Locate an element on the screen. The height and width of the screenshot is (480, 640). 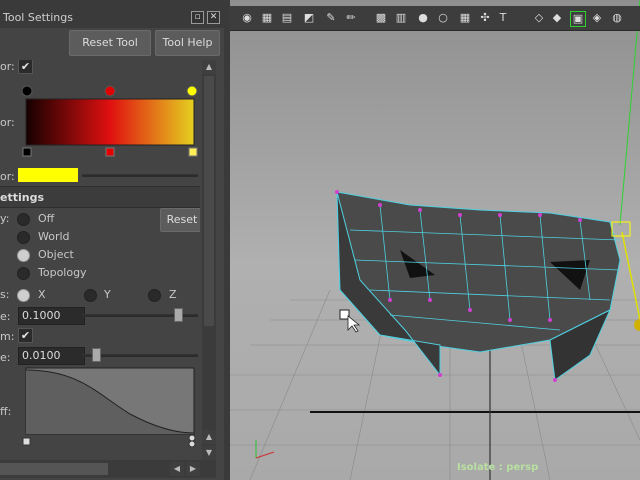
axis-label: s: is located at coordinates (5, 294).